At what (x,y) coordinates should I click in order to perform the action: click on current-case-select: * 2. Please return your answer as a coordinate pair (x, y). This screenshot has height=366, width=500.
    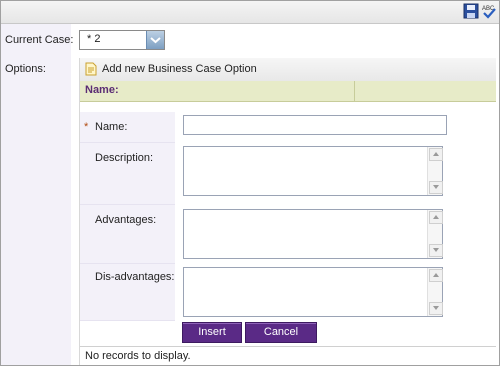
    Looking at the image, I should click on (122, 40).